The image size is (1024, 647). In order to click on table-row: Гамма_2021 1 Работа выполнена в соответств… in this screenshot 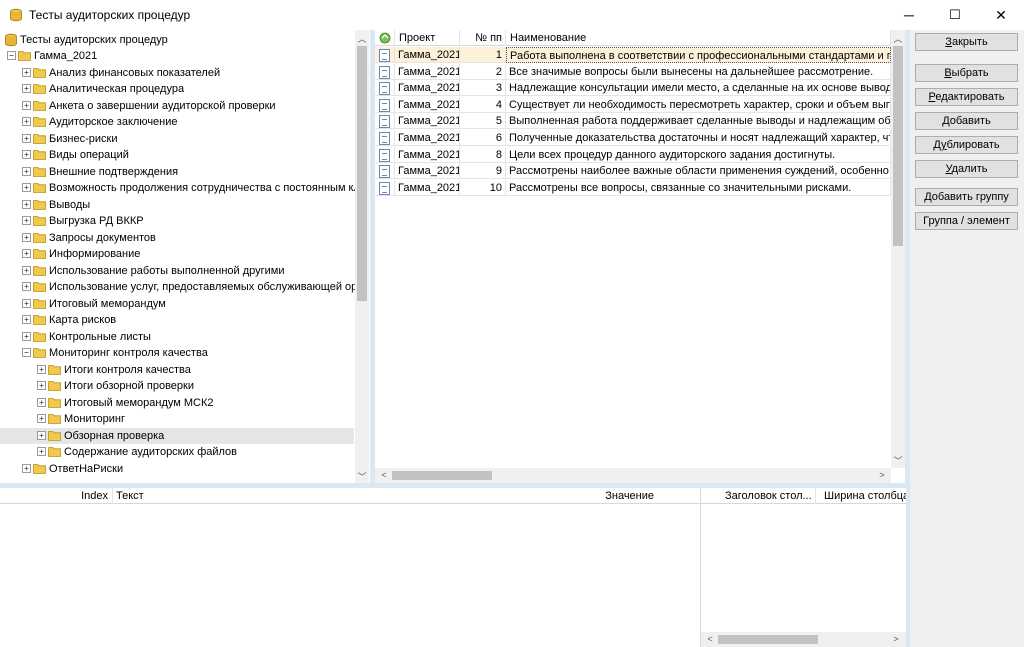, I will do `click(633, 55)`.